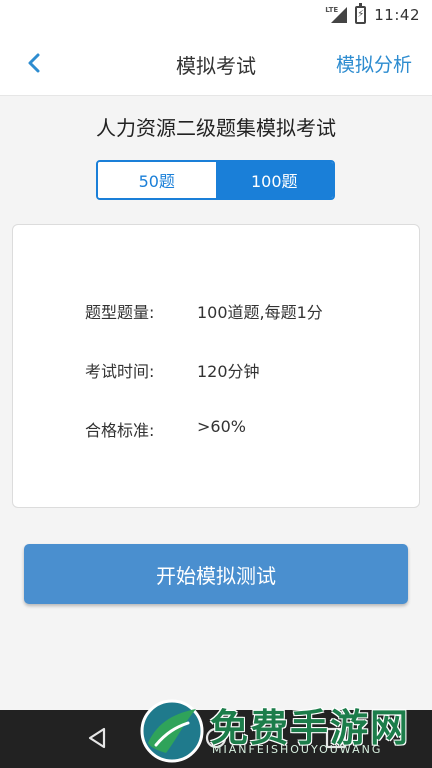 The height and width of the screenshot is (768, 432). What do you see at coordinates (165, 429) in the screenshot?
I see `info-row-pass-standard: 合格标准: >60%` at bounding box center [165, 429].